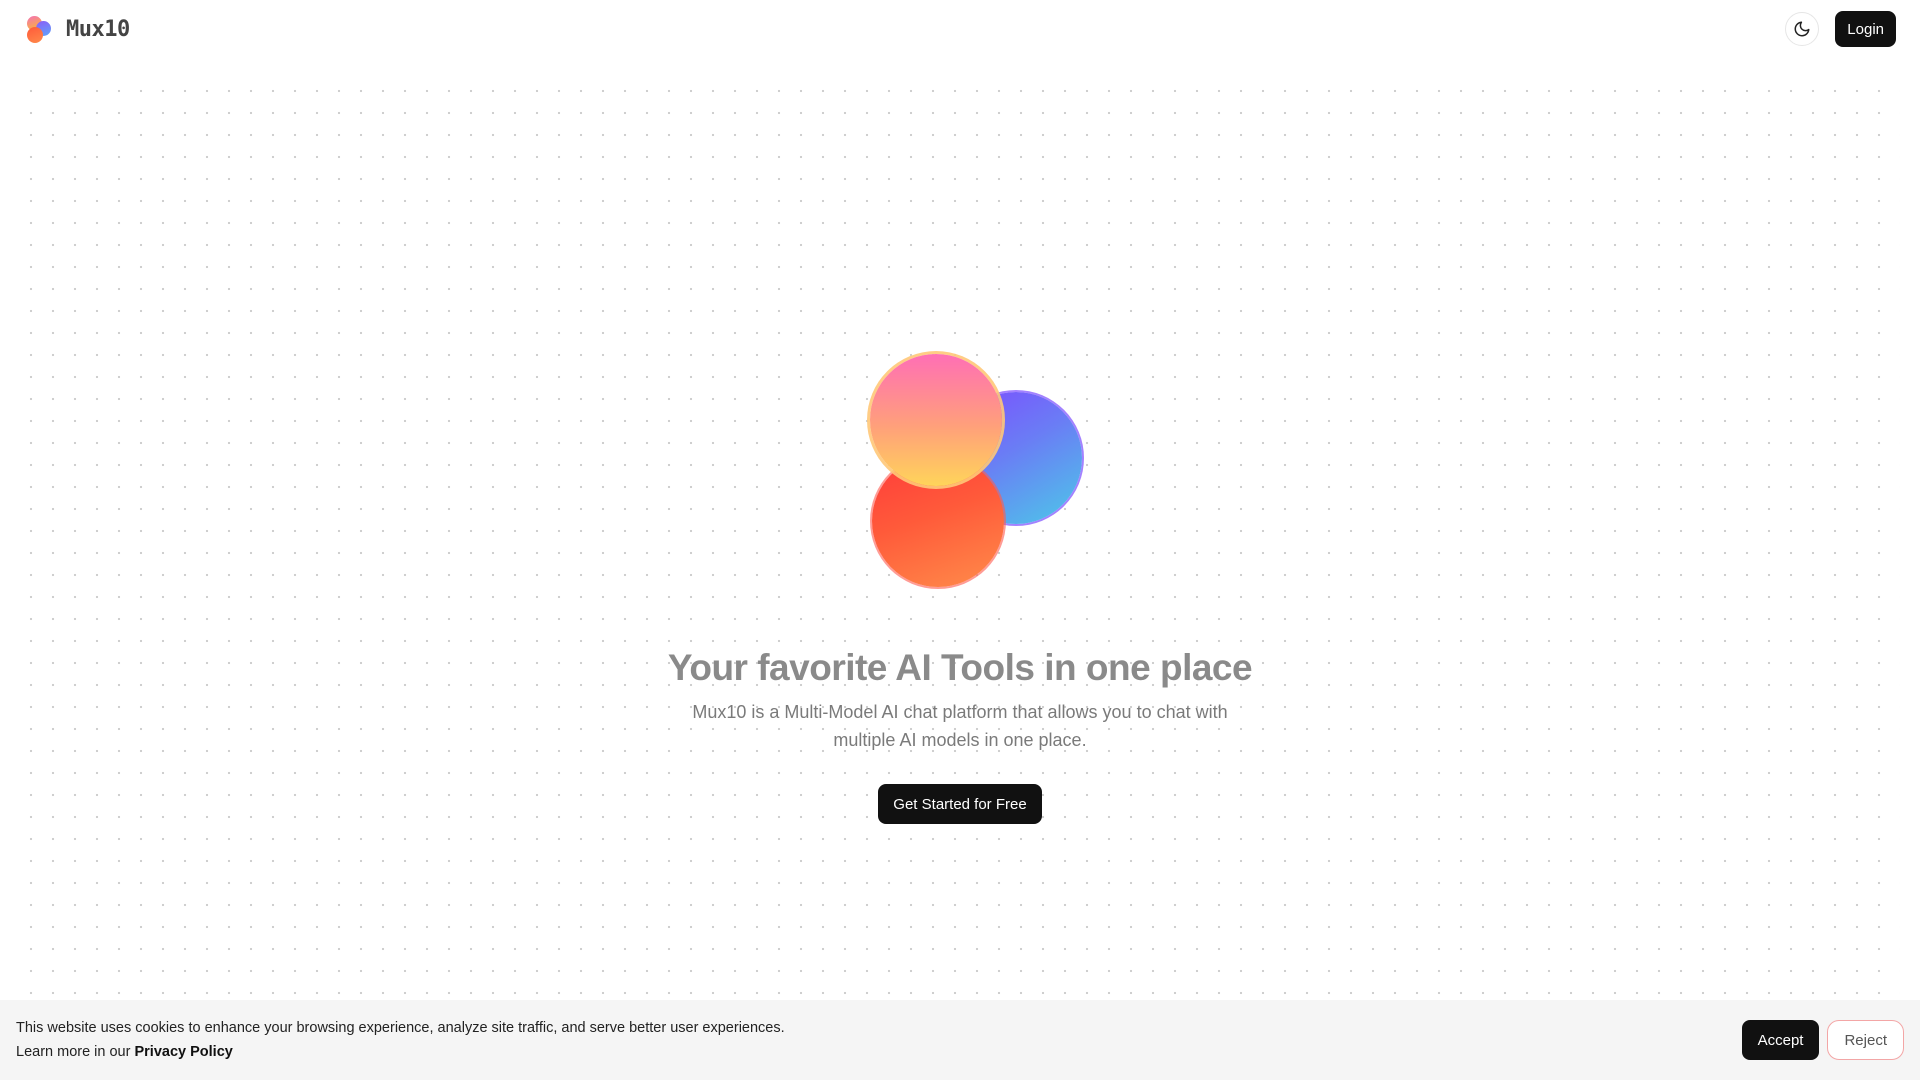  What do you see at coordinates (960, 804) in the screenshot?
I see `get-started-button: Get Started for Free` at bounding box center [960, 804].